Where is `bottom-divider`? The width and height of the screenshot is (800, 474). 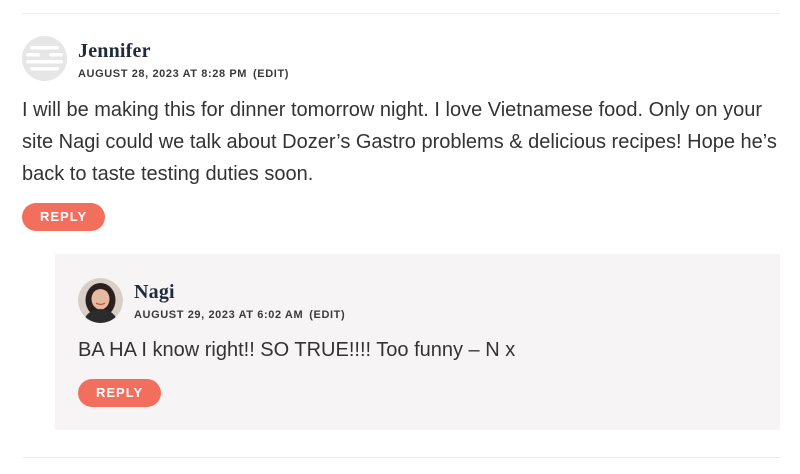
bottom-divider is located at coordinates (401, 457).